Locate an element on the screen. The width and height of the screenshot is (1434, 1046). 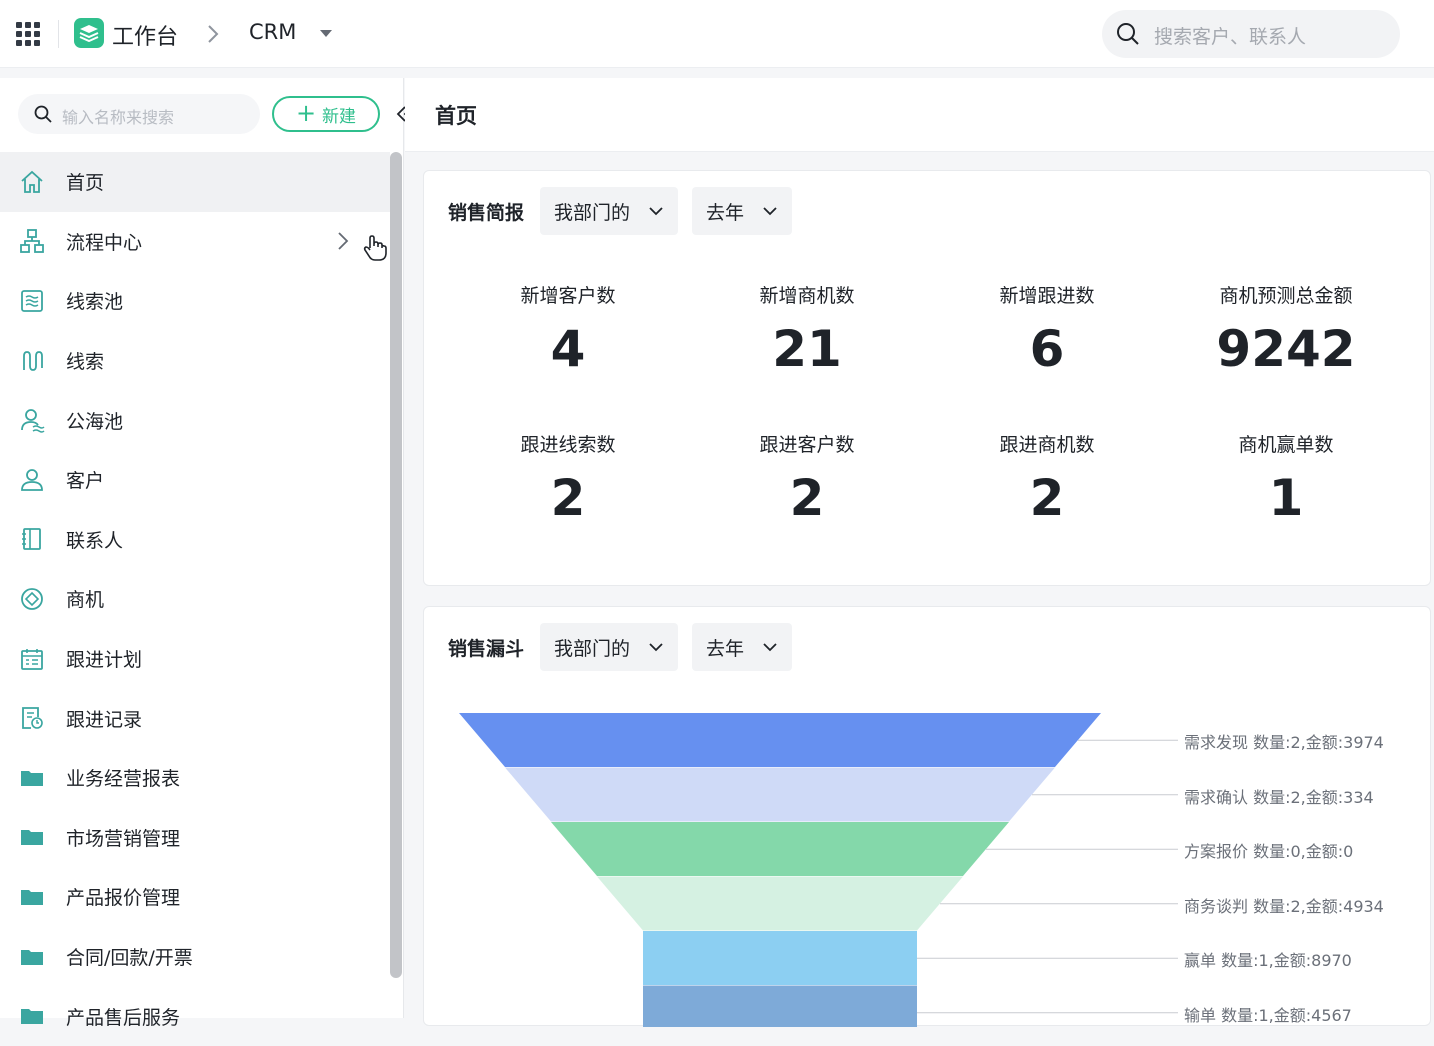
sidebar-item-customer: 客户 is located at coordinates (195, 480).